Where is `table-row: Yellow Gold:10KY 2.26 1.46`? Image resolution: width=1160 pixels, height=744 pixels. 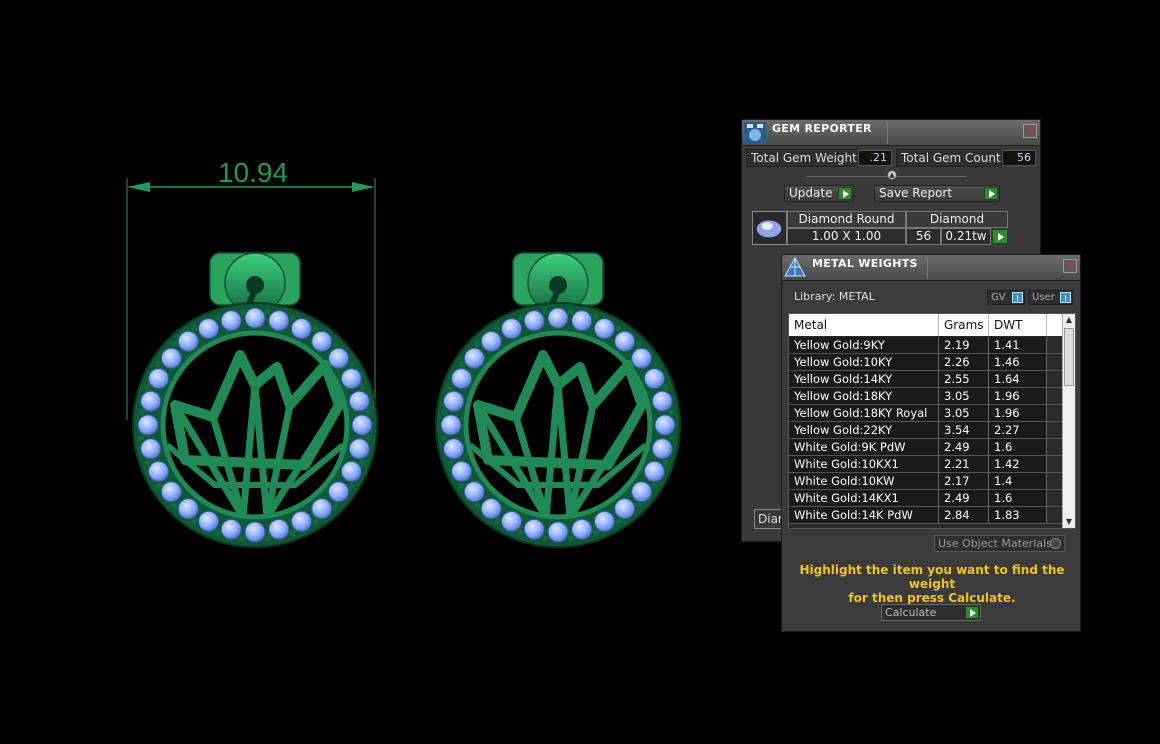 table-row: Yellow Gold:10KY 2.26 1.46 is located at coordinates (926, 362).